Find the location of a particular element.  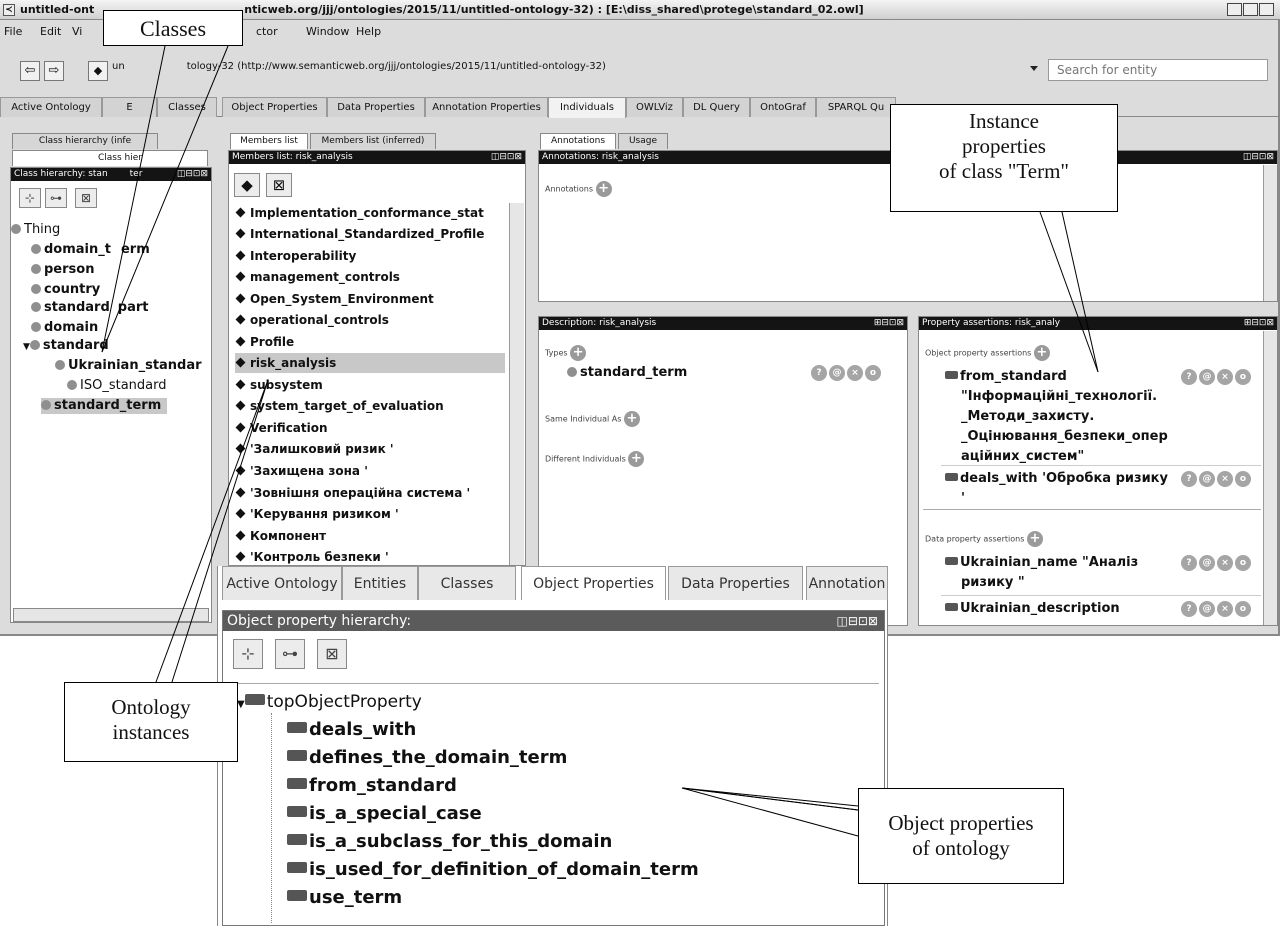

callout-instance-properties: Instance properties of class "Term" is located at coordinates (1004, 158).